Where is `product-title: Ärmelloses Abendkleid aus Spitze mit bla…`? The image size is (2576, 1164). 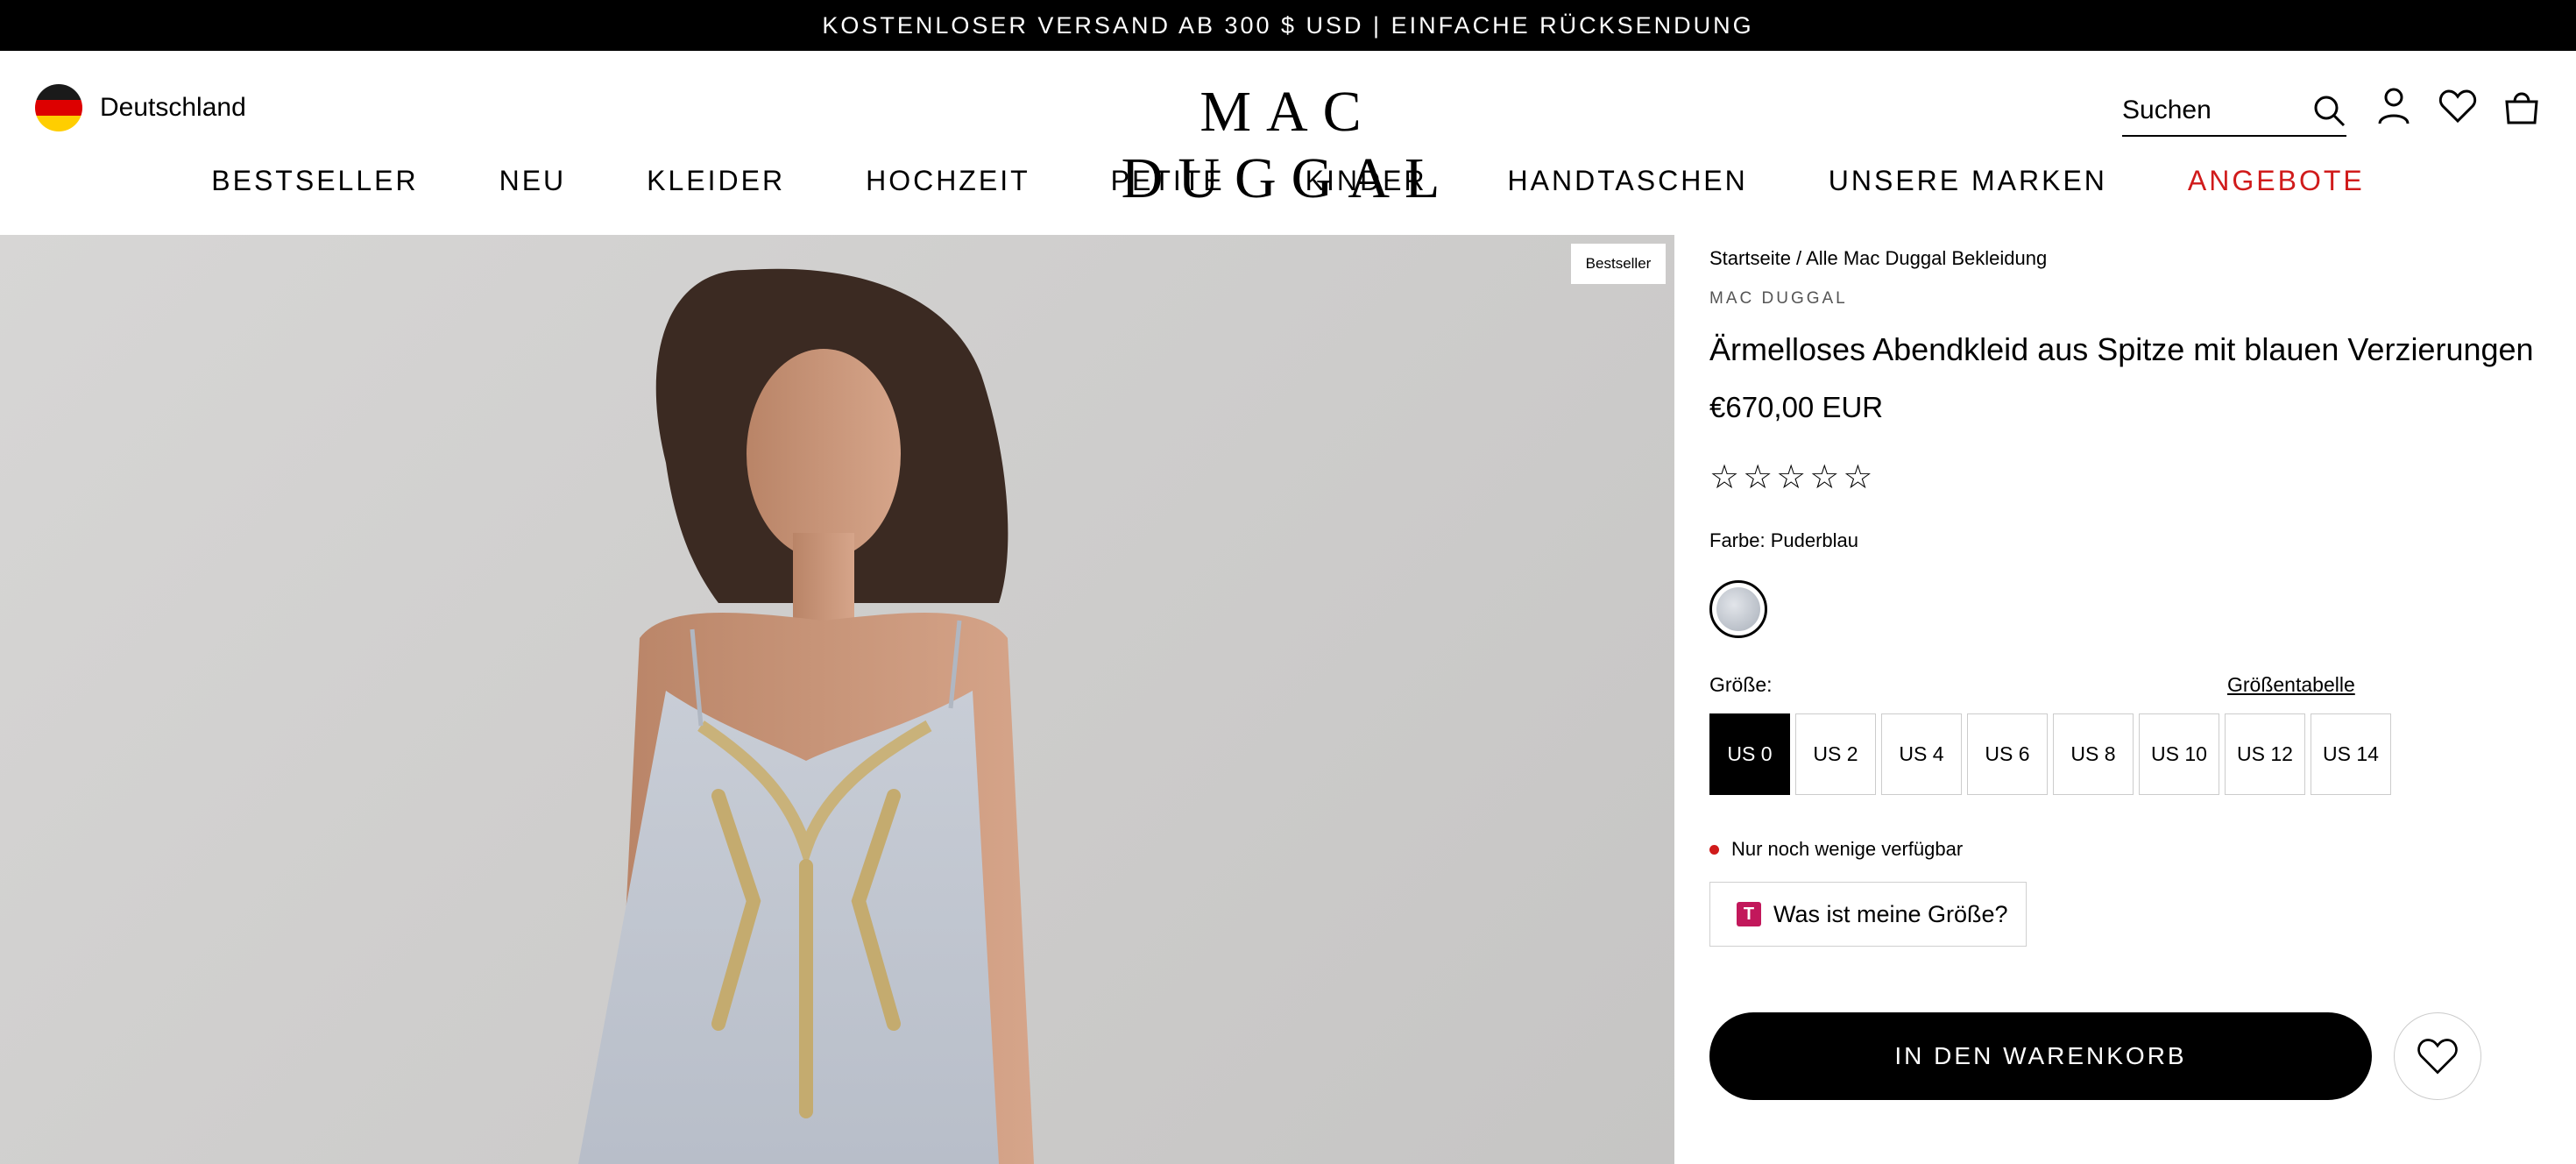
product-title: Ärmelloses Abendkleid aus Spitze mit bla… is located at coordinates (2121, 349).